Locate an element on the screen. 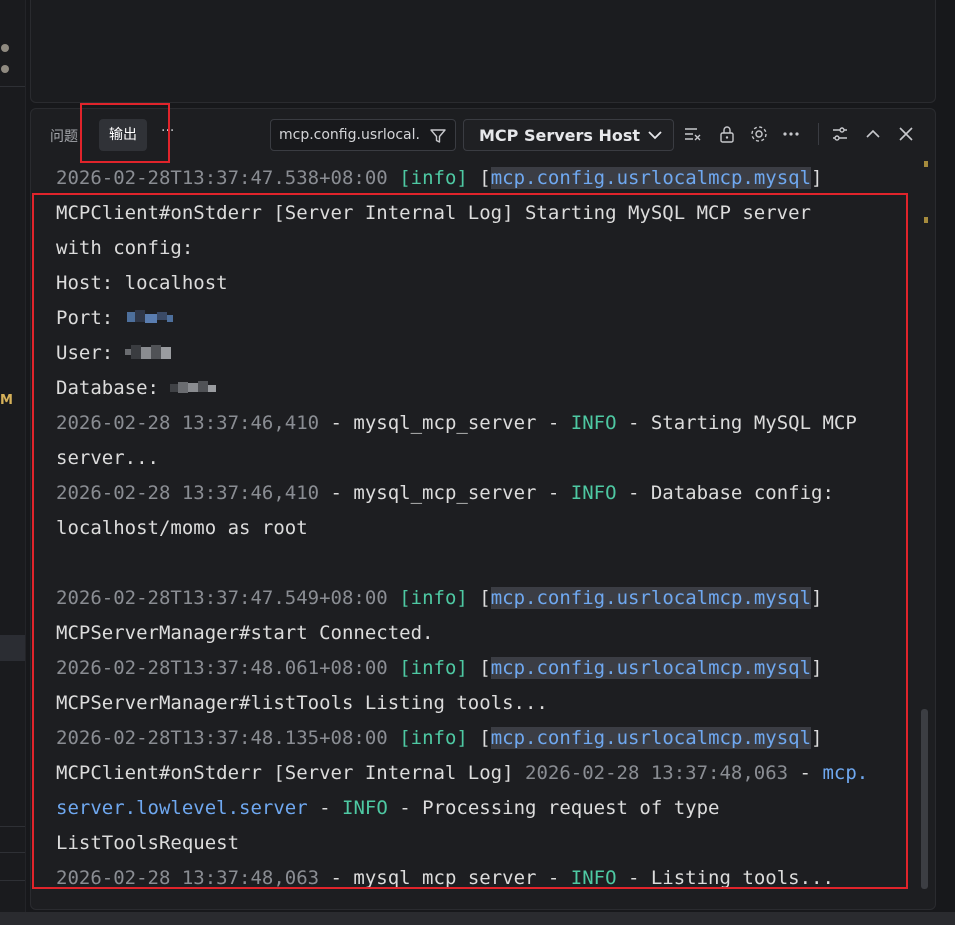 This screenshot has width=955, height=925. bracket: ] is located at coordinates (817, 178).